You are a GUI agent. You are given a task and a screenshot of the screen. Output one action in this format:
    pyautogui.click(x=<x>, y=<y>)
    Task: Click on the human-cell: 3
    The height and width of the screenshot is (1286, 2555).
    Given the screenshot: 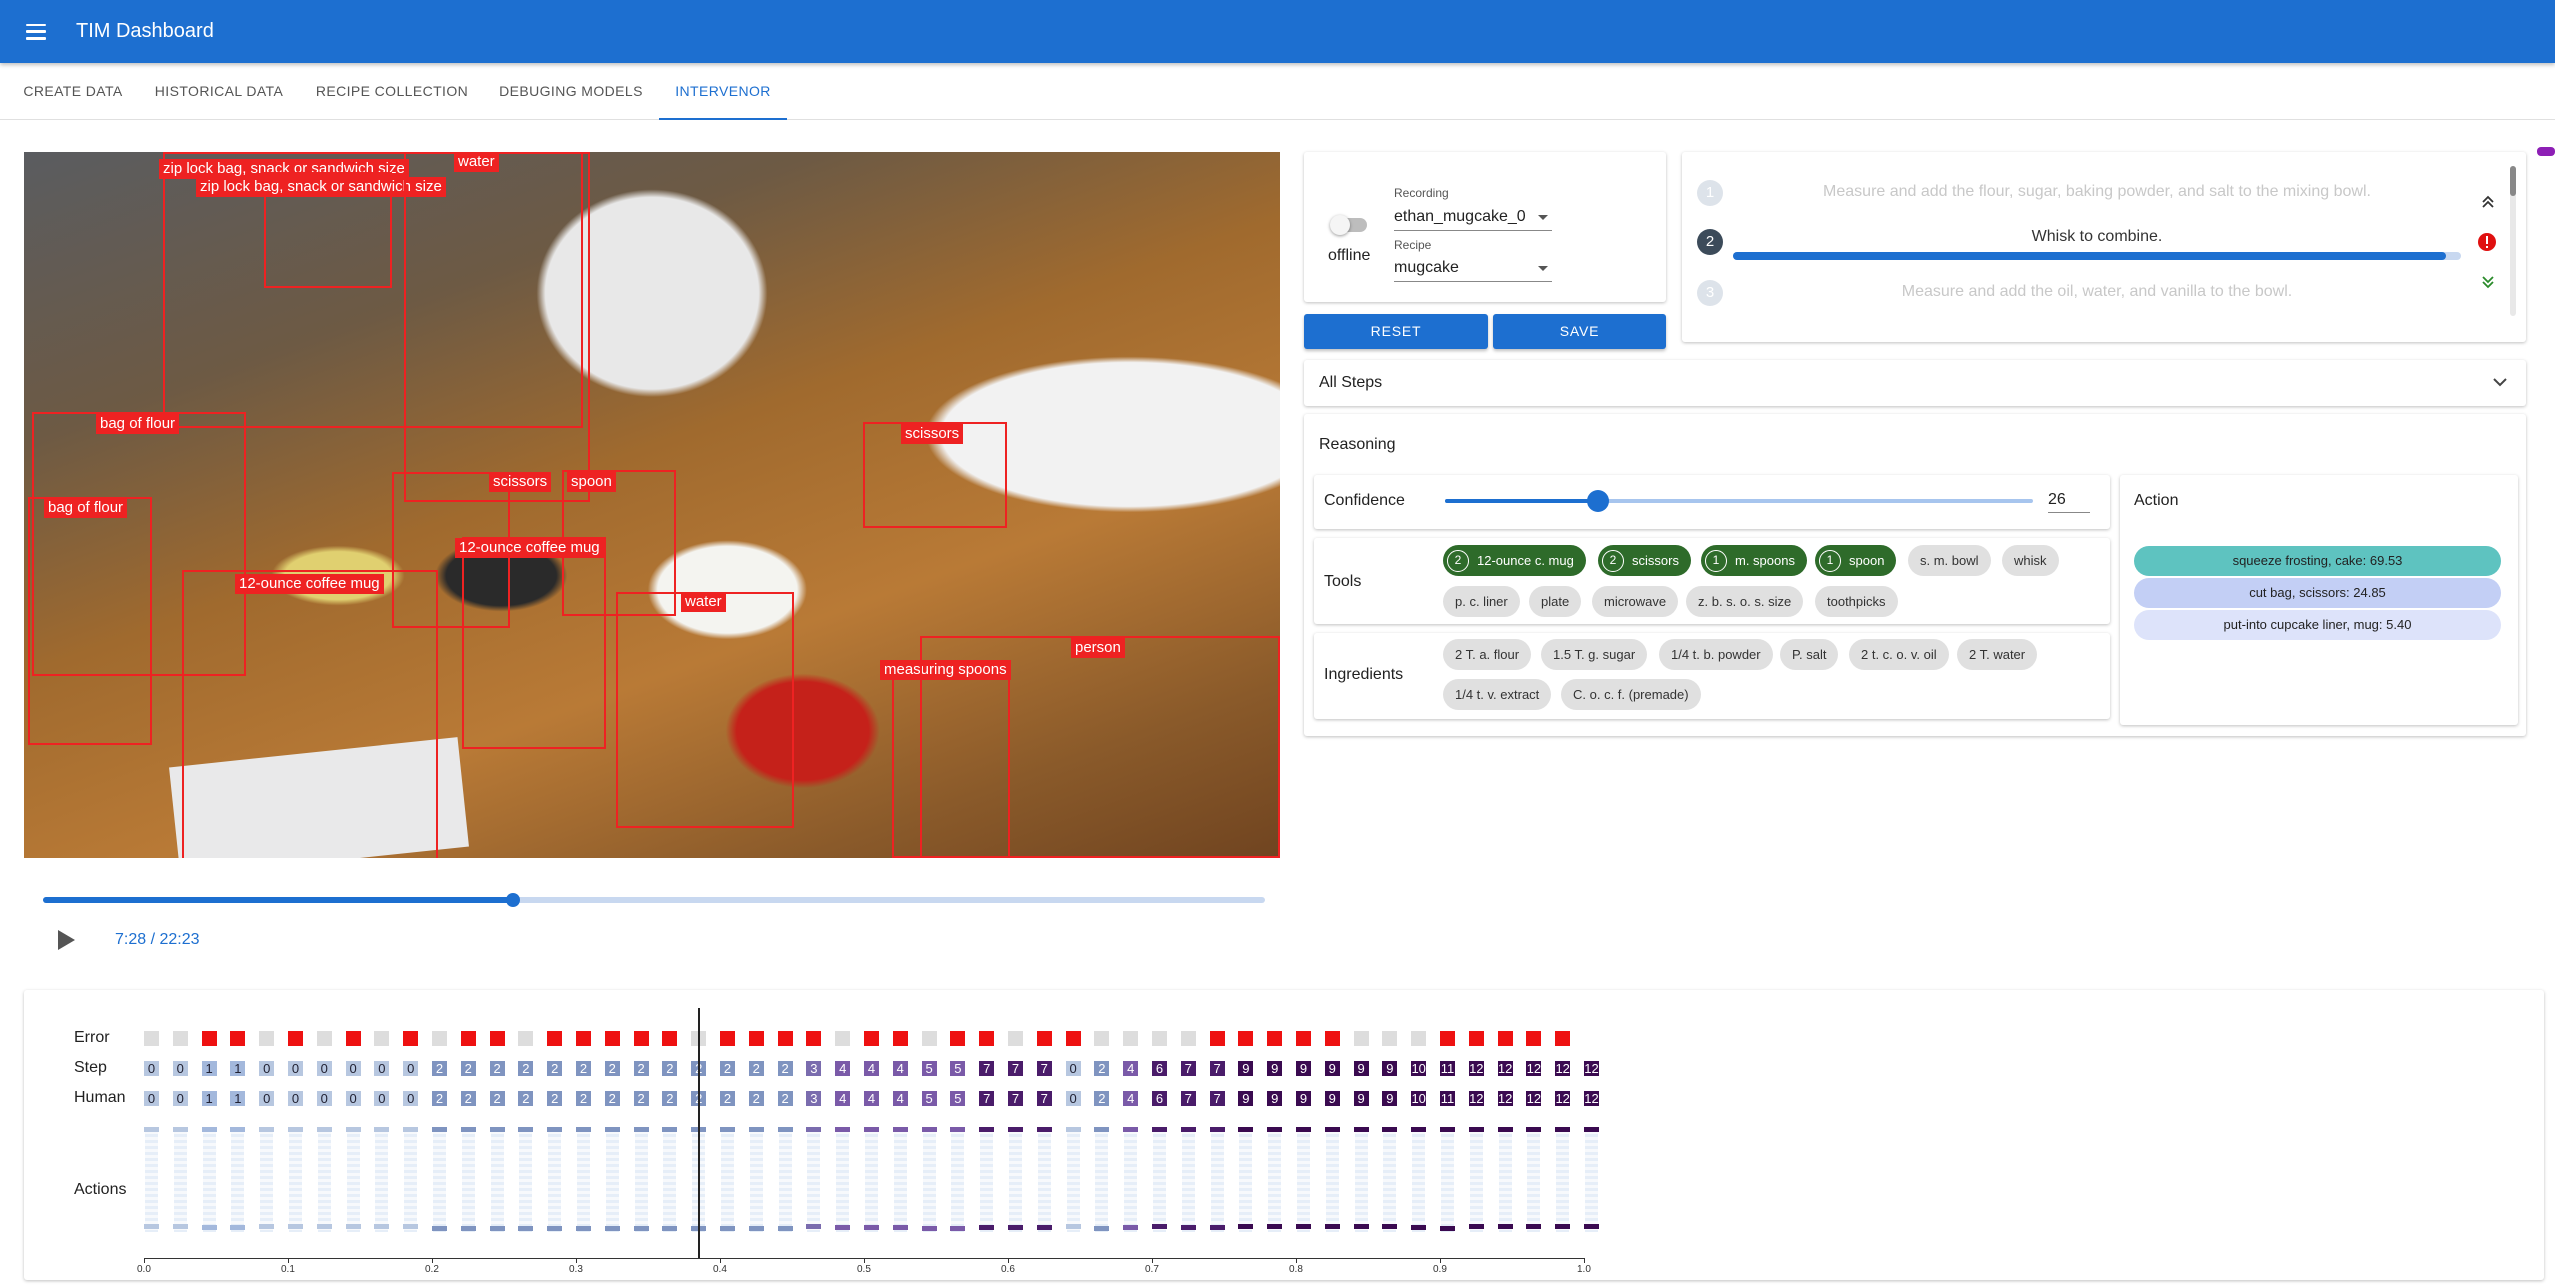 What is the action you would take?
    pyautogui.click(x=814, y=1098)
    